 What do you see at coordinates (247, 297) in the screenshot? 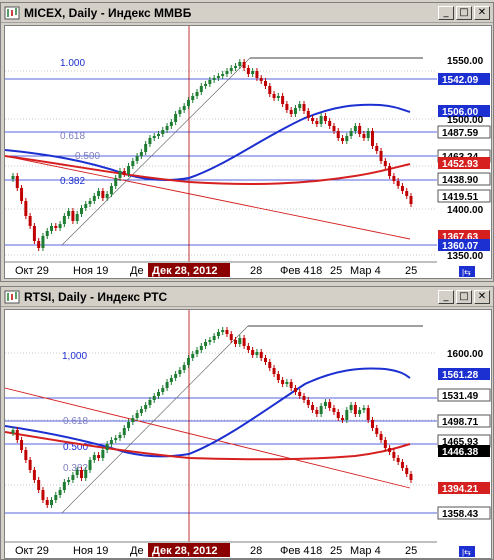
I see `rtsi-titlebar: RTSI, Daily - Индекс РТС _ □ ✕` at bounding box center [247, 297].